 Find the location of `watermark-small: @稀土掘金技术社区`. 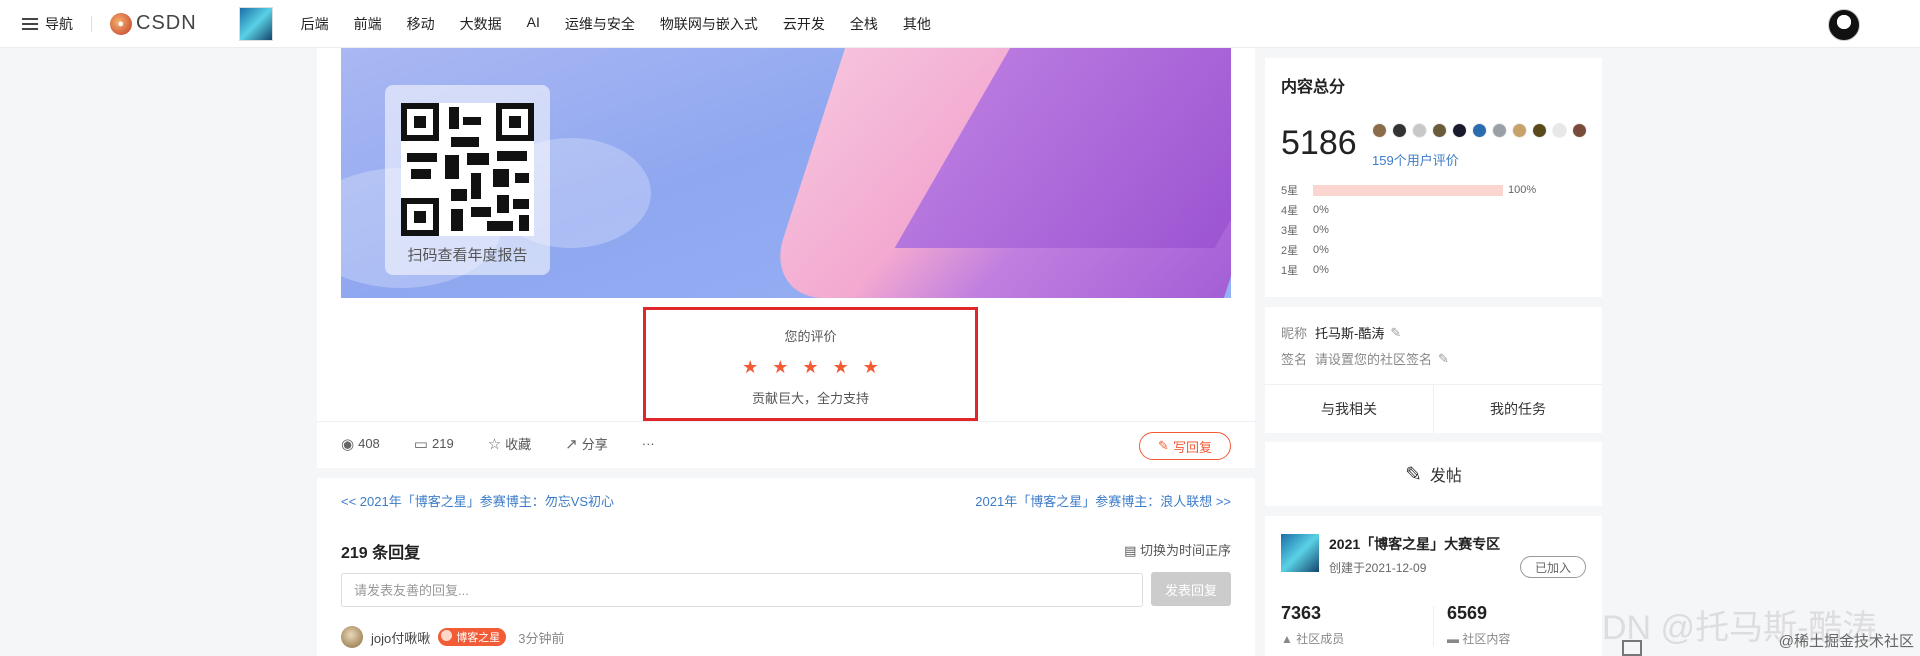

watermark-small: @稀土掘金技术社区 is located at coordinates (1846, 641).